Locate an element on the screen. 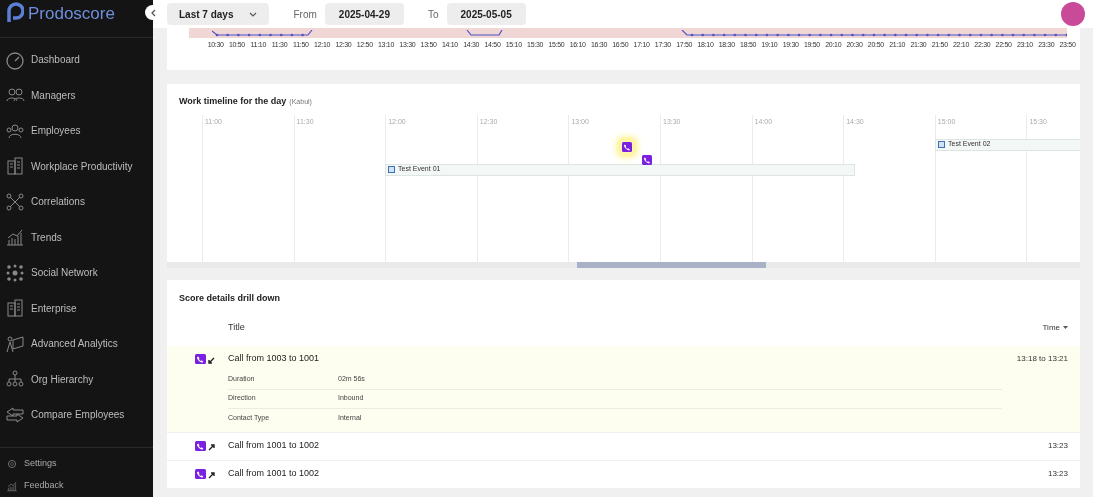  presenter-icon is located at coordinates (15, 343).